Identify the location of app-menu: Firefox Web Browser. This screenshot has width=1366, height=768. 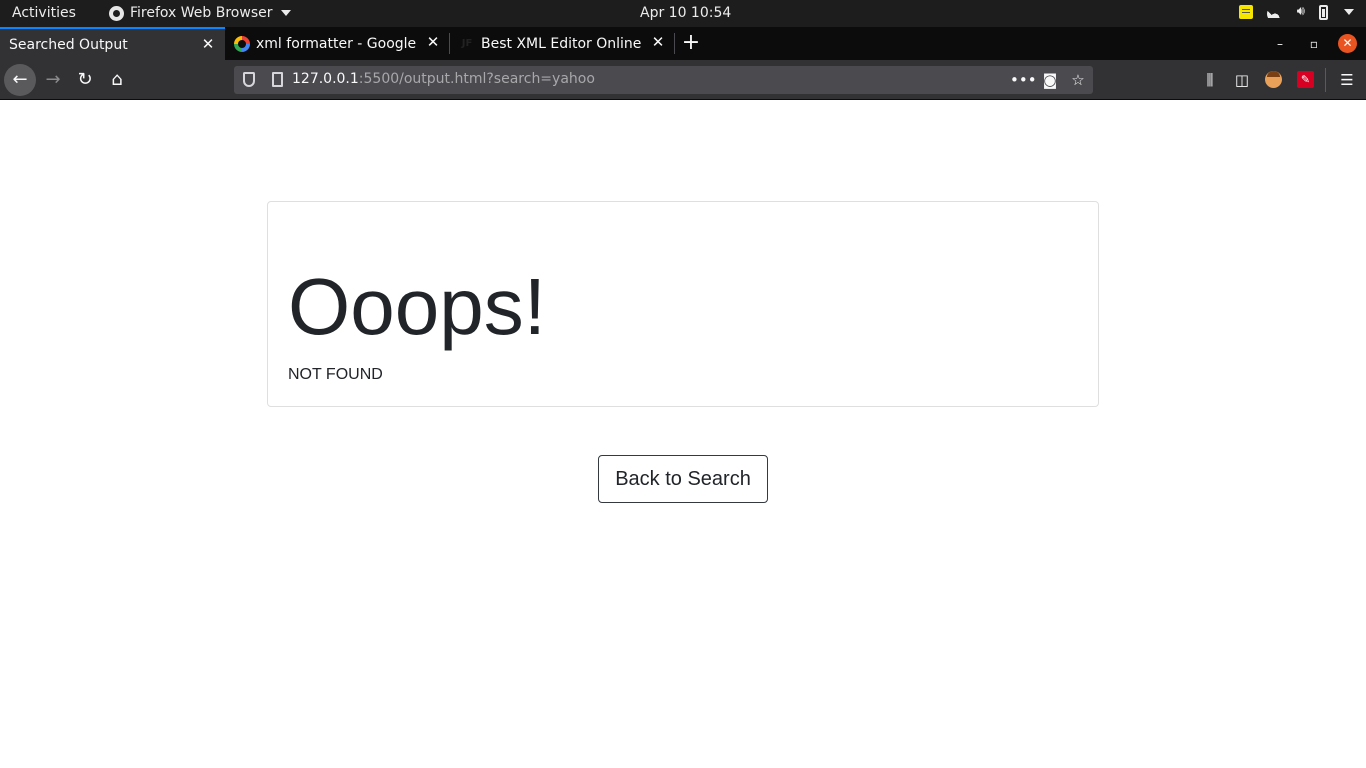
(200, 13).